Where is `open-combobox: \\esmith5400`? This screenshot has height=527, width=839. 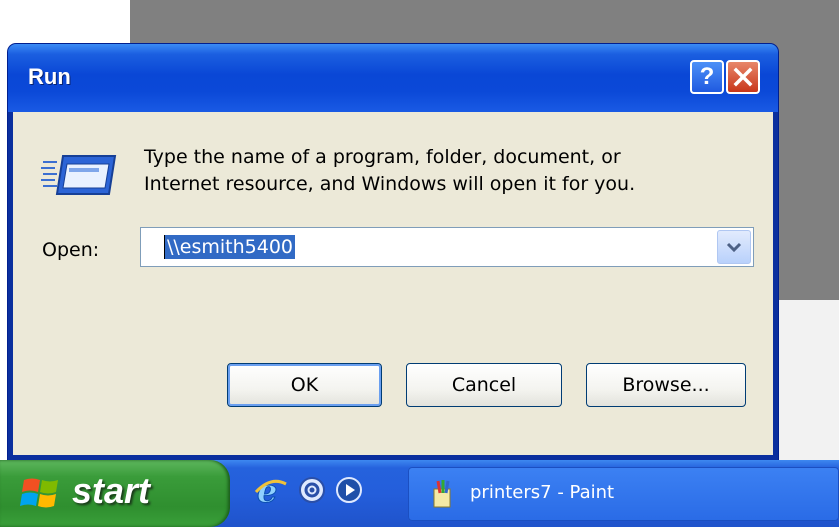
open-combobox: \\esmith5400 is located at coordinates (447, 247).